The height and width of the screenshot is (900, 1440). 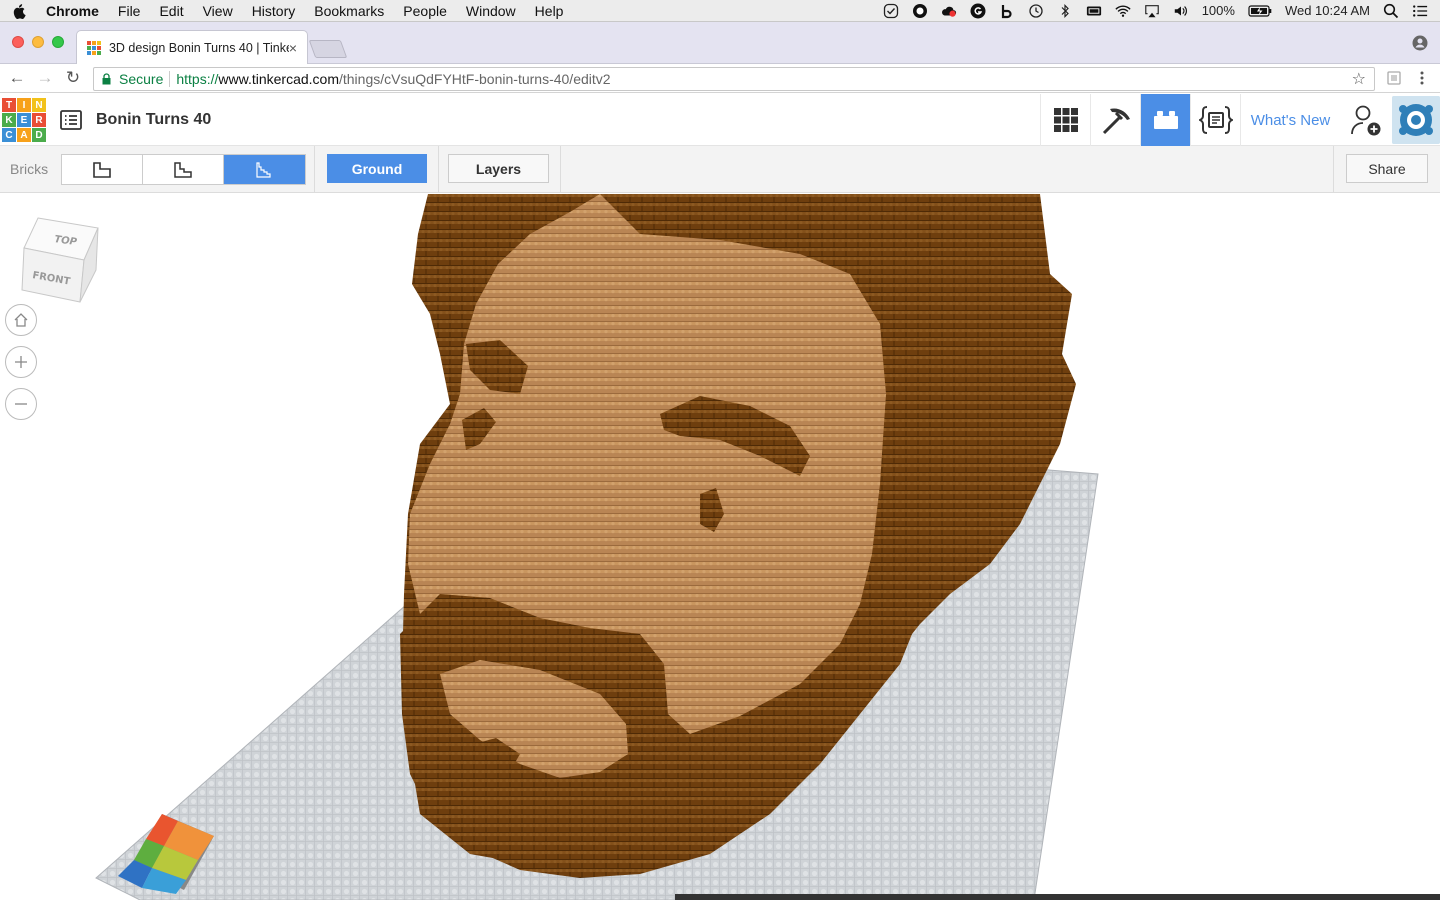 I want to click on logo-letter: K, so click(x=9, y=120).